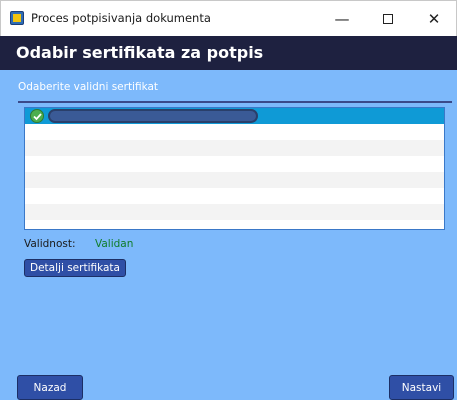 The height and width of the screenshot is (400, 457). What do you see at coordinates (37, 116) in the screenshot?
I see `check-icon` at bounding box center [37, 116].